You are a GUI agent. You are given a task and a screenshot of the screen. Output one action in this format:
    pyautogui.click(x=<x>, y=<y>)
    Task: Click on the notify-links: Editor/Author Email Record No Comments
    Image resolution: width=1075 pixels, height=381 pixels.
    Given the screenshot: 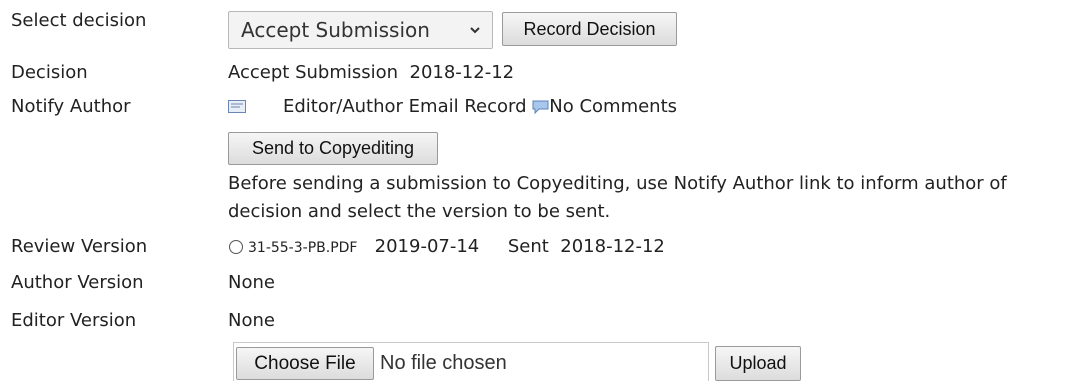 What is the action you would take?
    pyautogui.click(x=480, y=107)
    